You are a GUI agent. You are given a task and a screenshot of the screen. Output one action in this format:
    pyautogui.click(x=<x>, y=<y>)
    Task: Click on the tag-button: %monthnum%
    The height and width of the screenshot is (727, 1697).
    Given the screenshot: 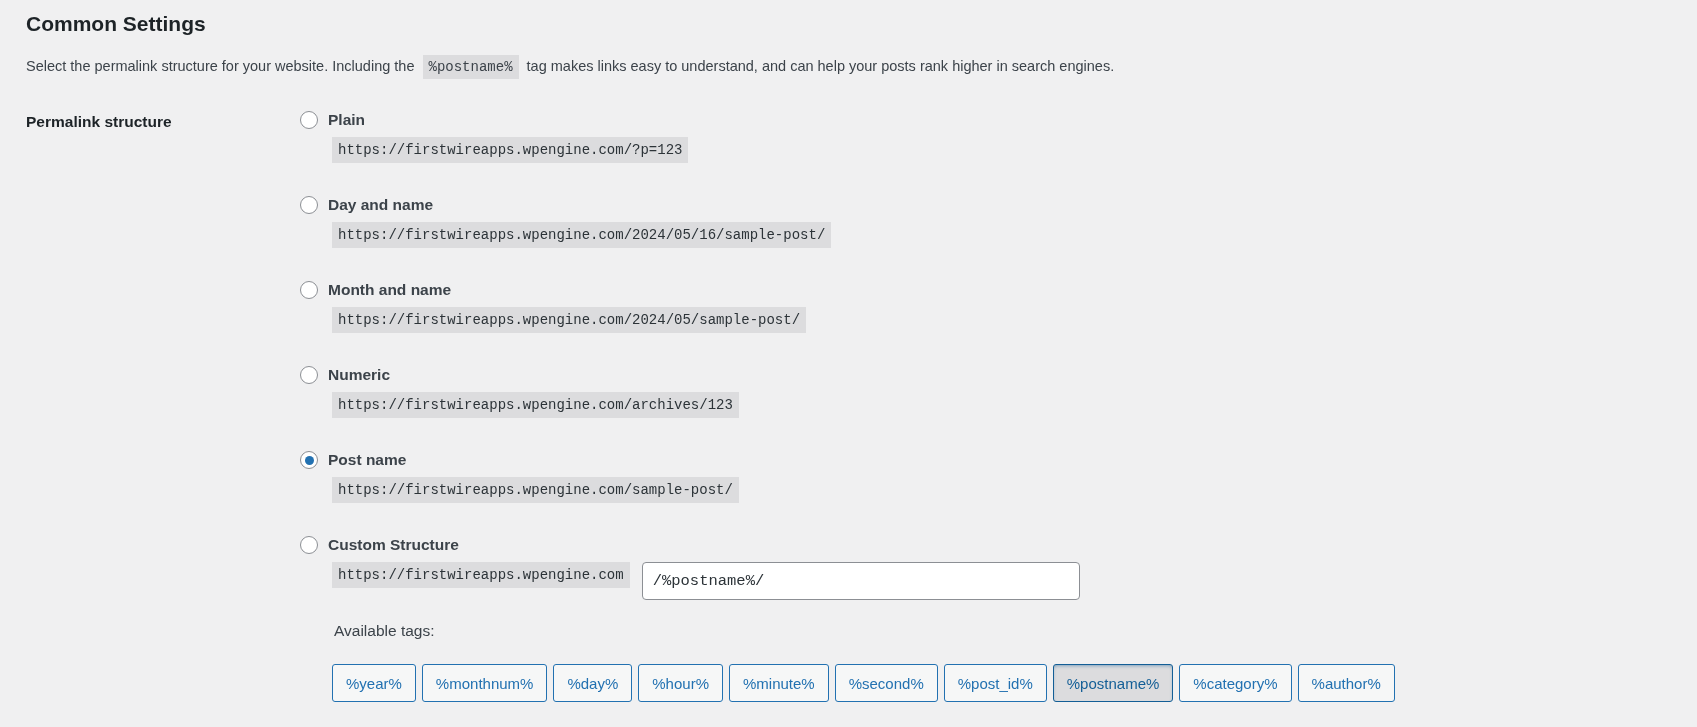 What is the action you would take?
    pyautogui.click(x=484, y=683)
    